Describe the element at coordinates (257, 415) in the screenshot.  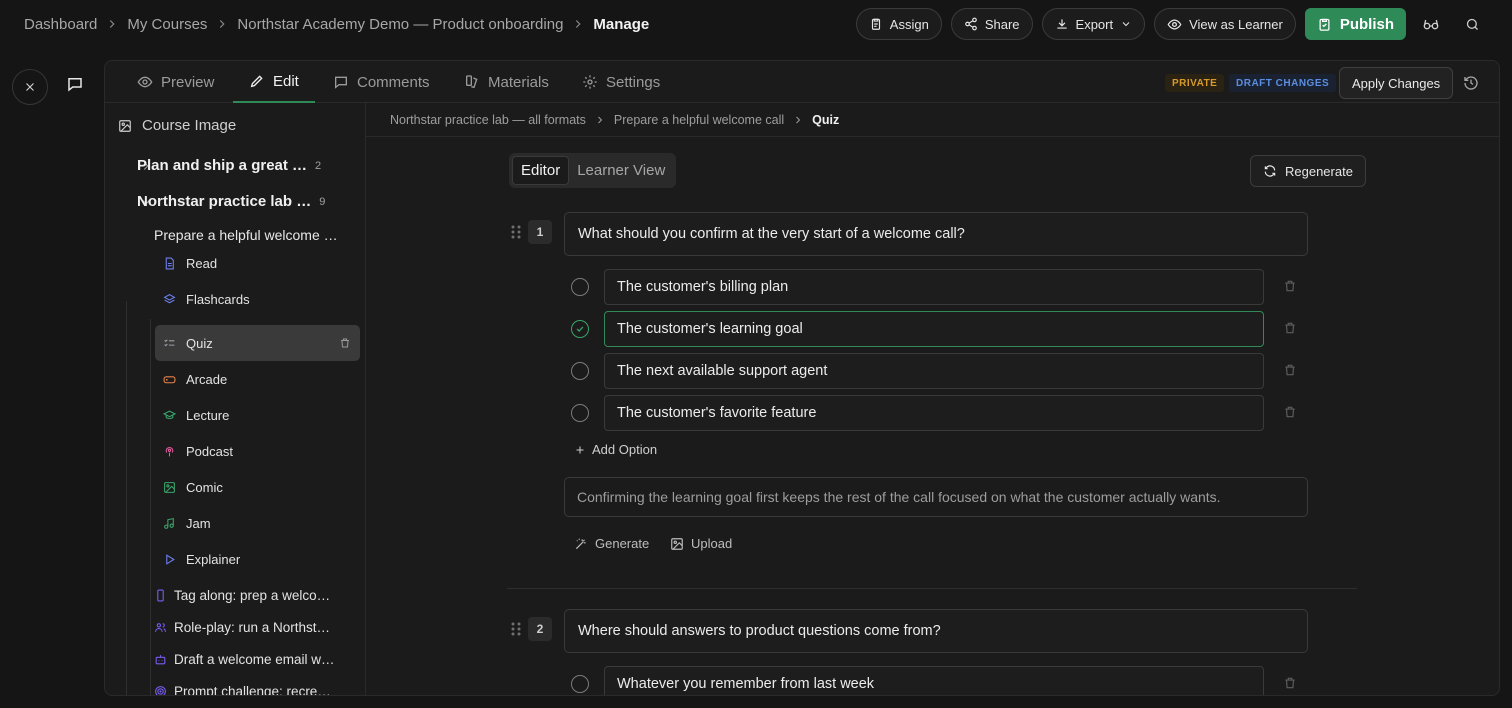
I see `sidebar-item-lecture: Lecture` at that location.